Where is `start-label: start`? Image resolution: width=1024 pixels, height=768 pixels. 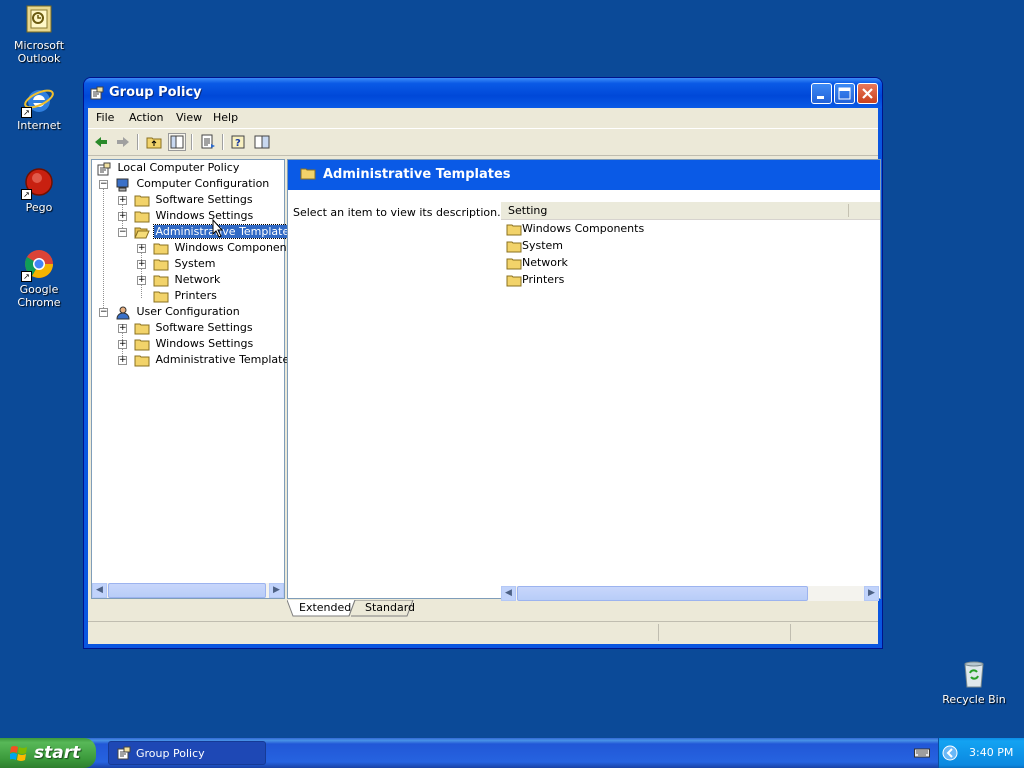
start-label: start is located at coordinates (57, 753).